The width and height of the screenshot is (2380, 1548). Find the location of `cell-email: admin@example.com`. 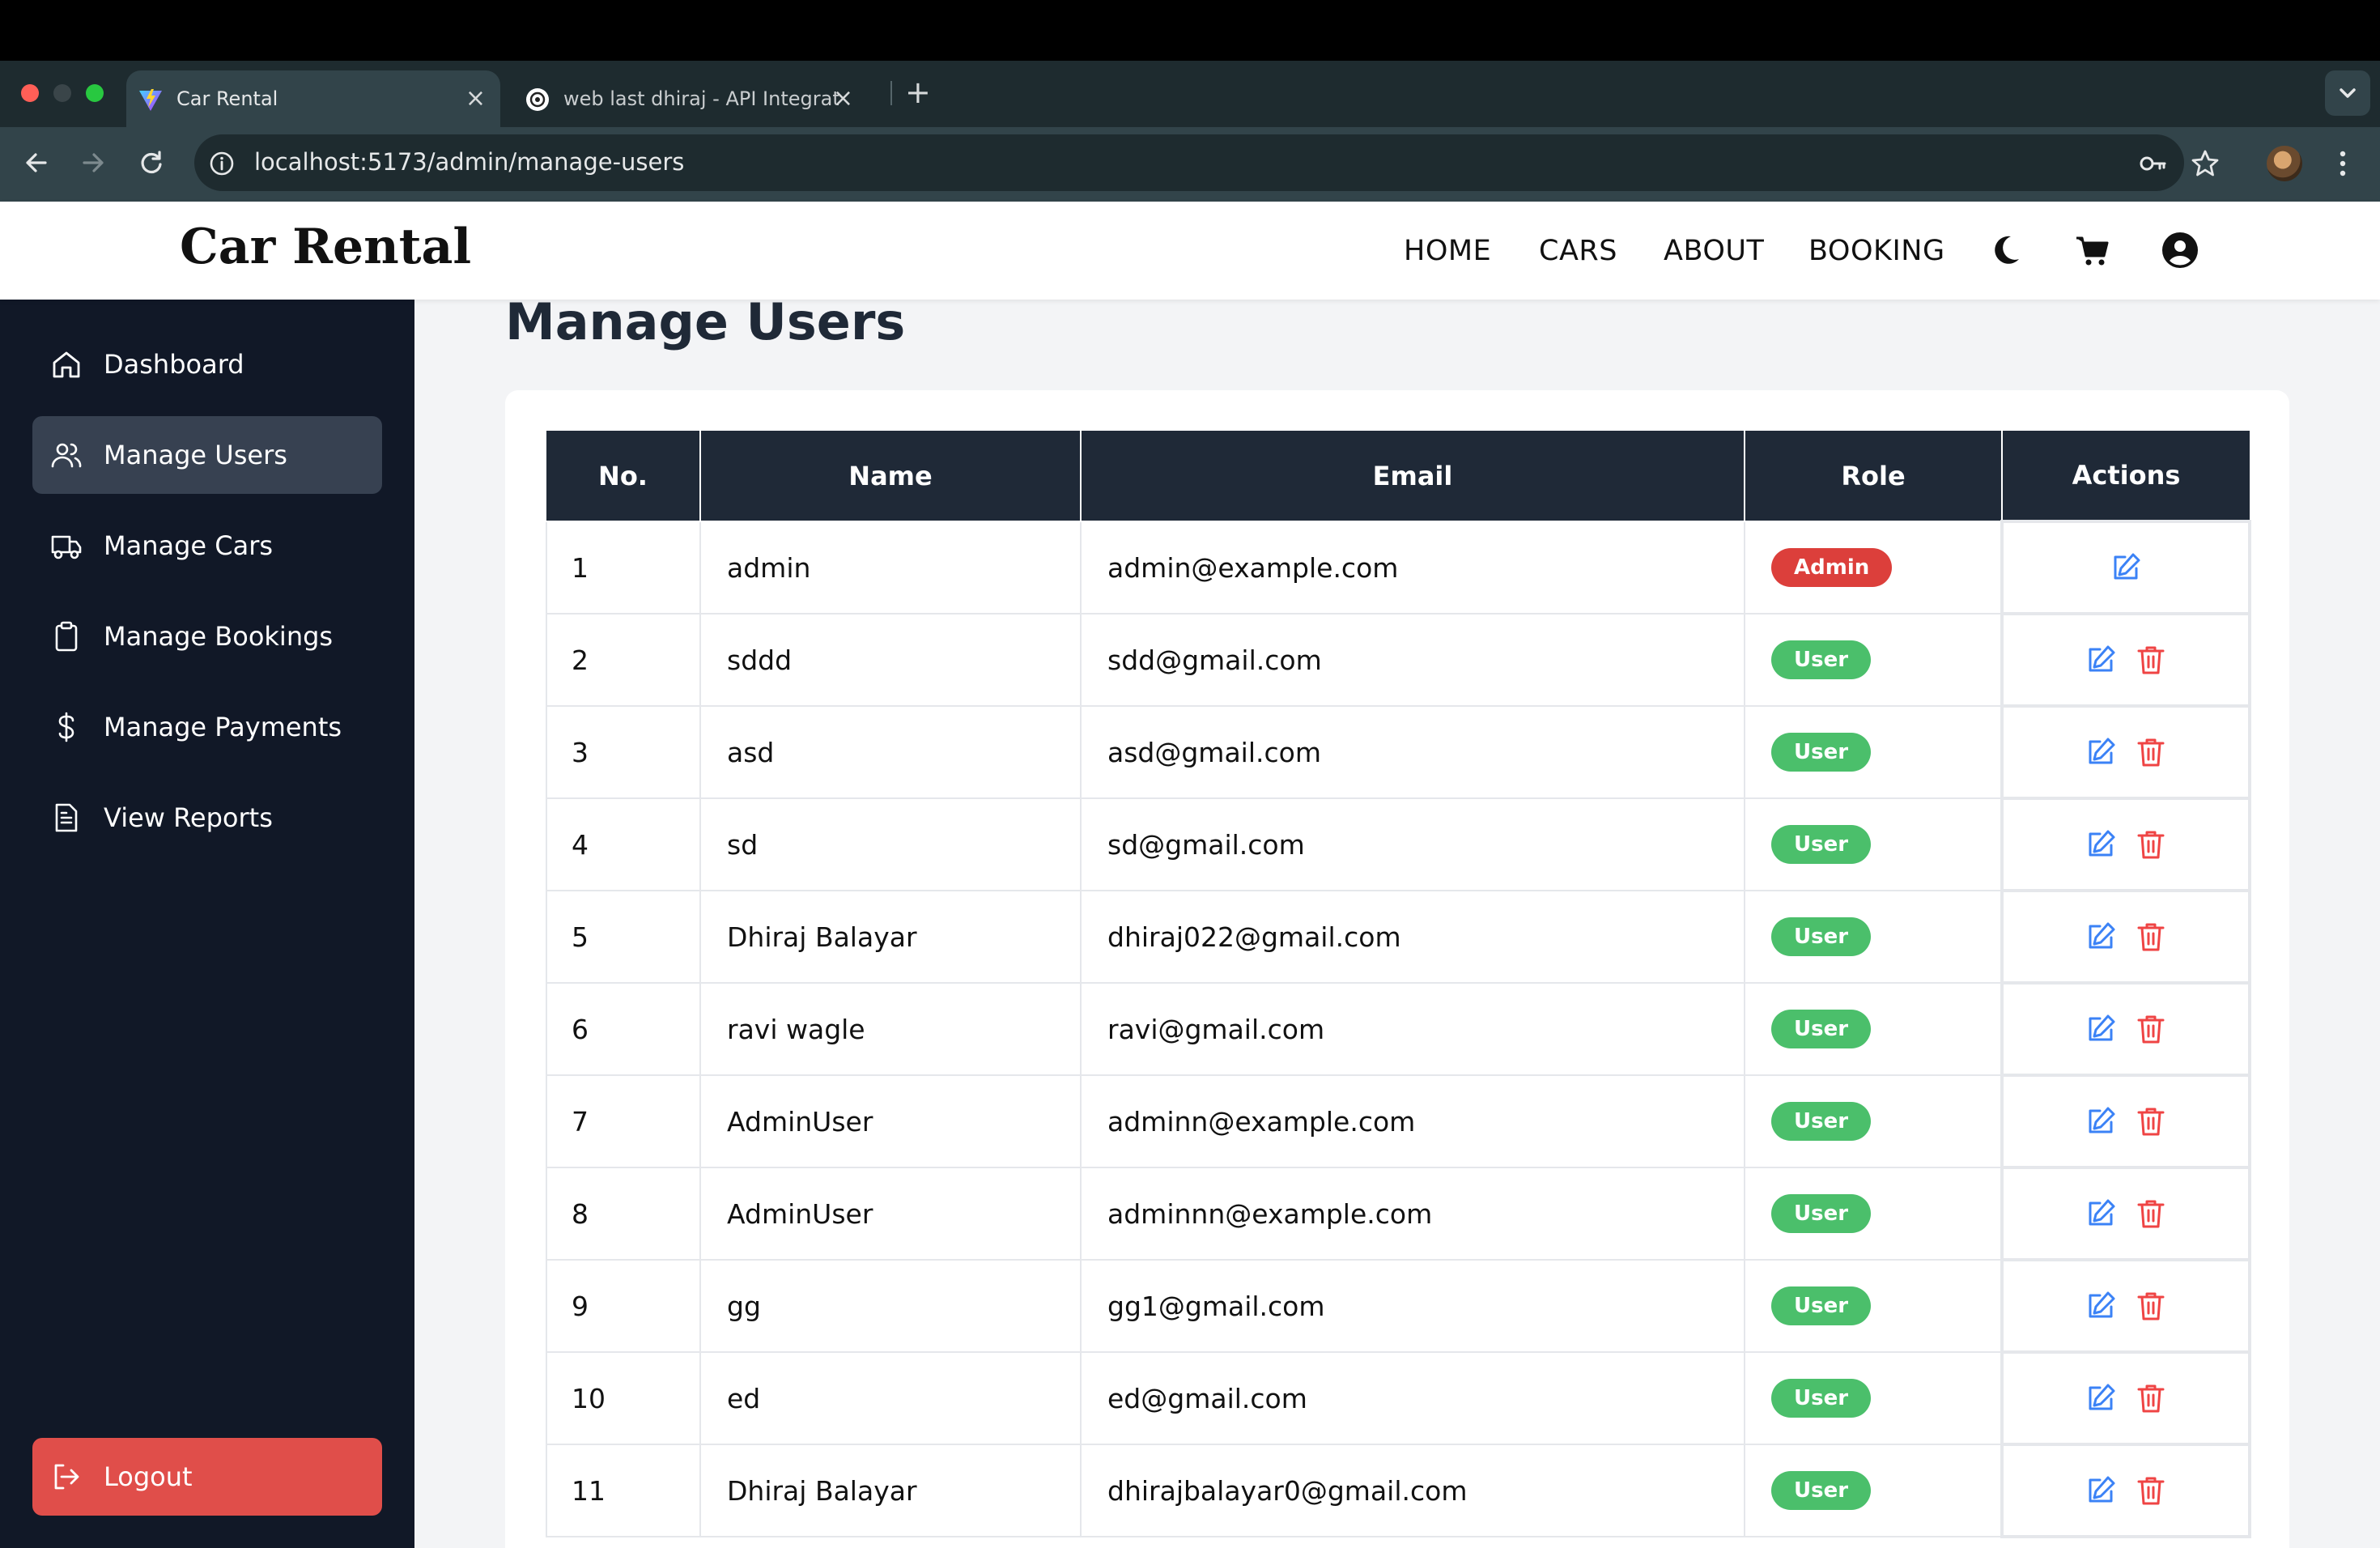

cell-email: admin@example.com is located at coordinates (1413, 568).